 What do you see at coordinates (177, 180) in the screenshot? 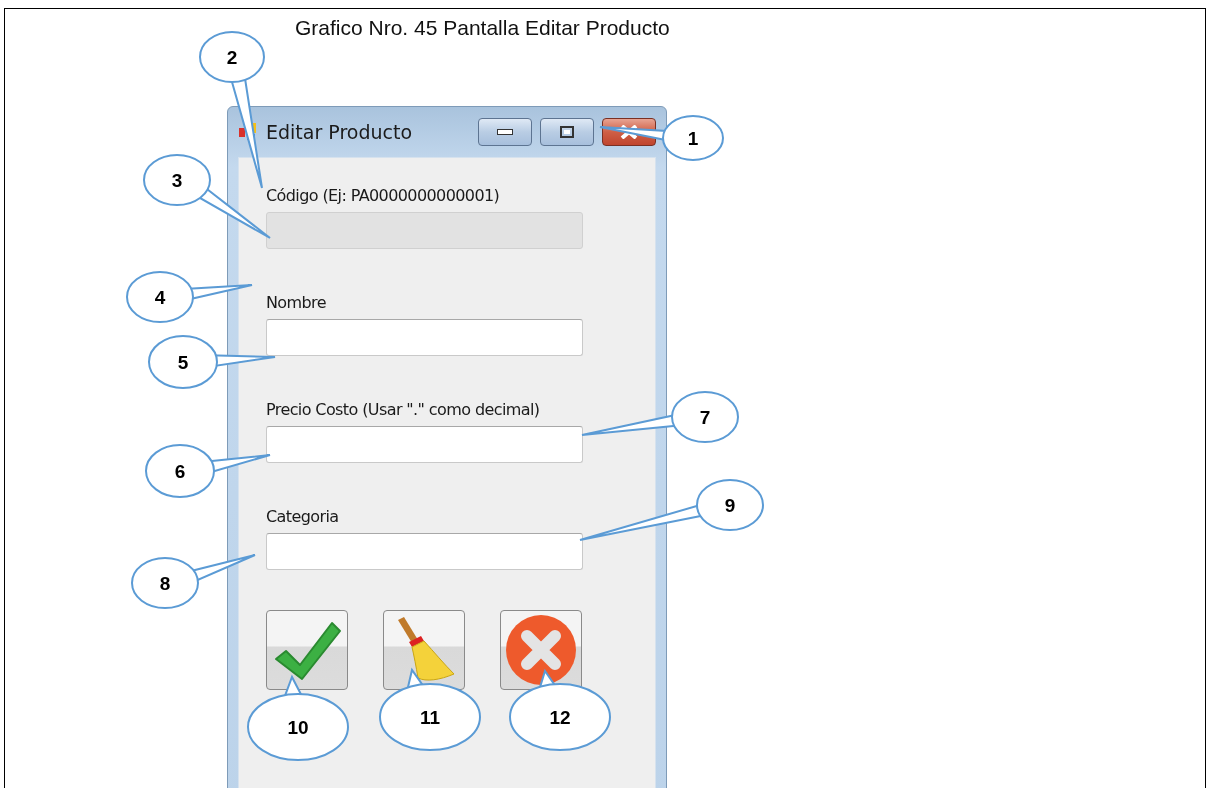
I see `callout-number: 3` at bounding box center [177, 180].